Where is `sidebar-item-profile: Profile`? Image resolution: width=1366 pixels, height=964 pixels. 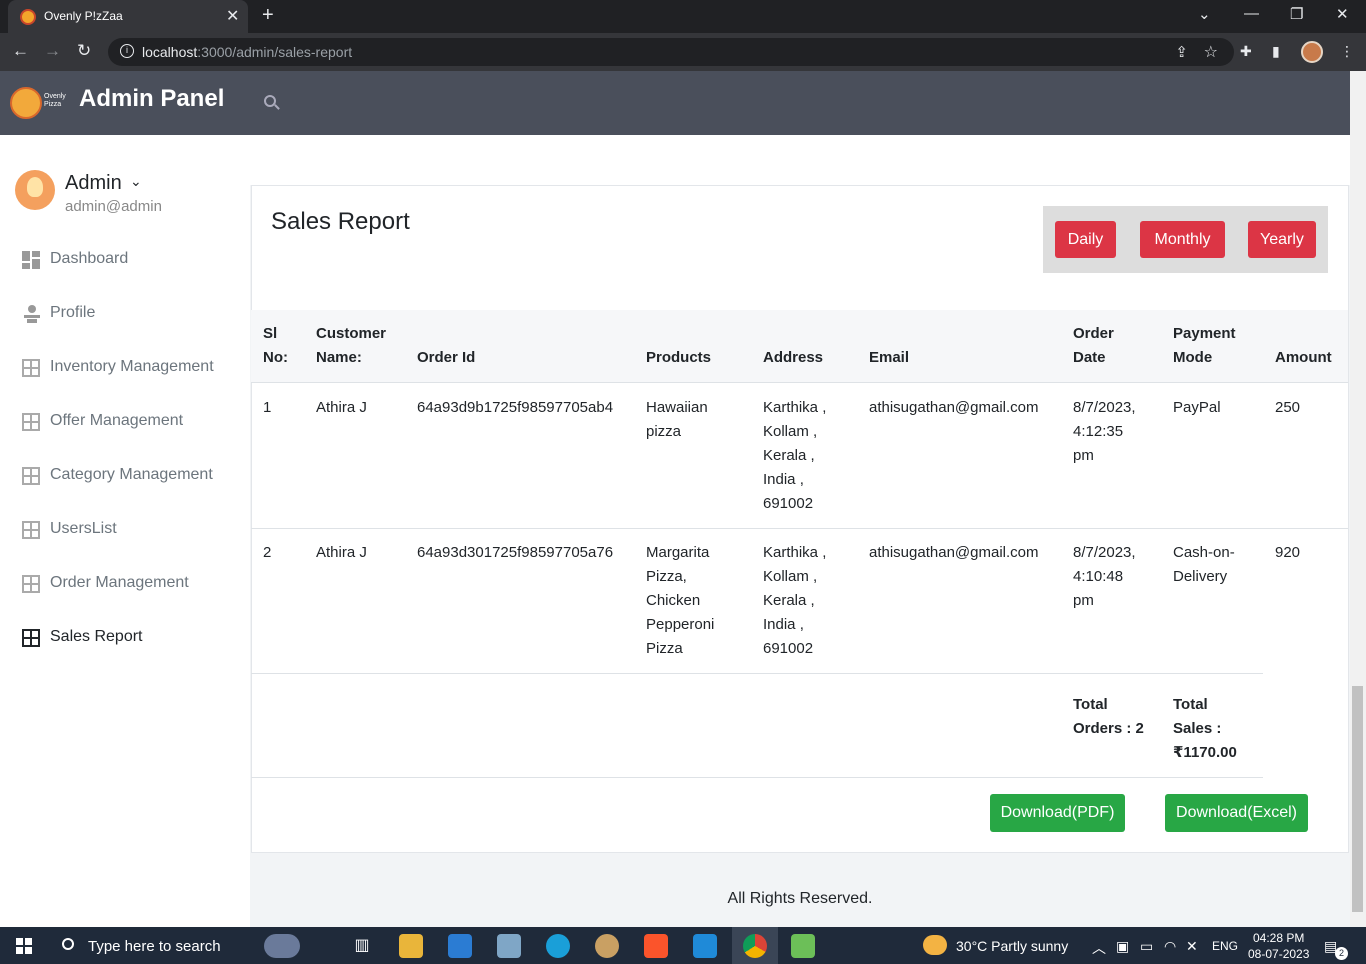 sidebar-item-profile: Profile is located at coordinates (132, 315).